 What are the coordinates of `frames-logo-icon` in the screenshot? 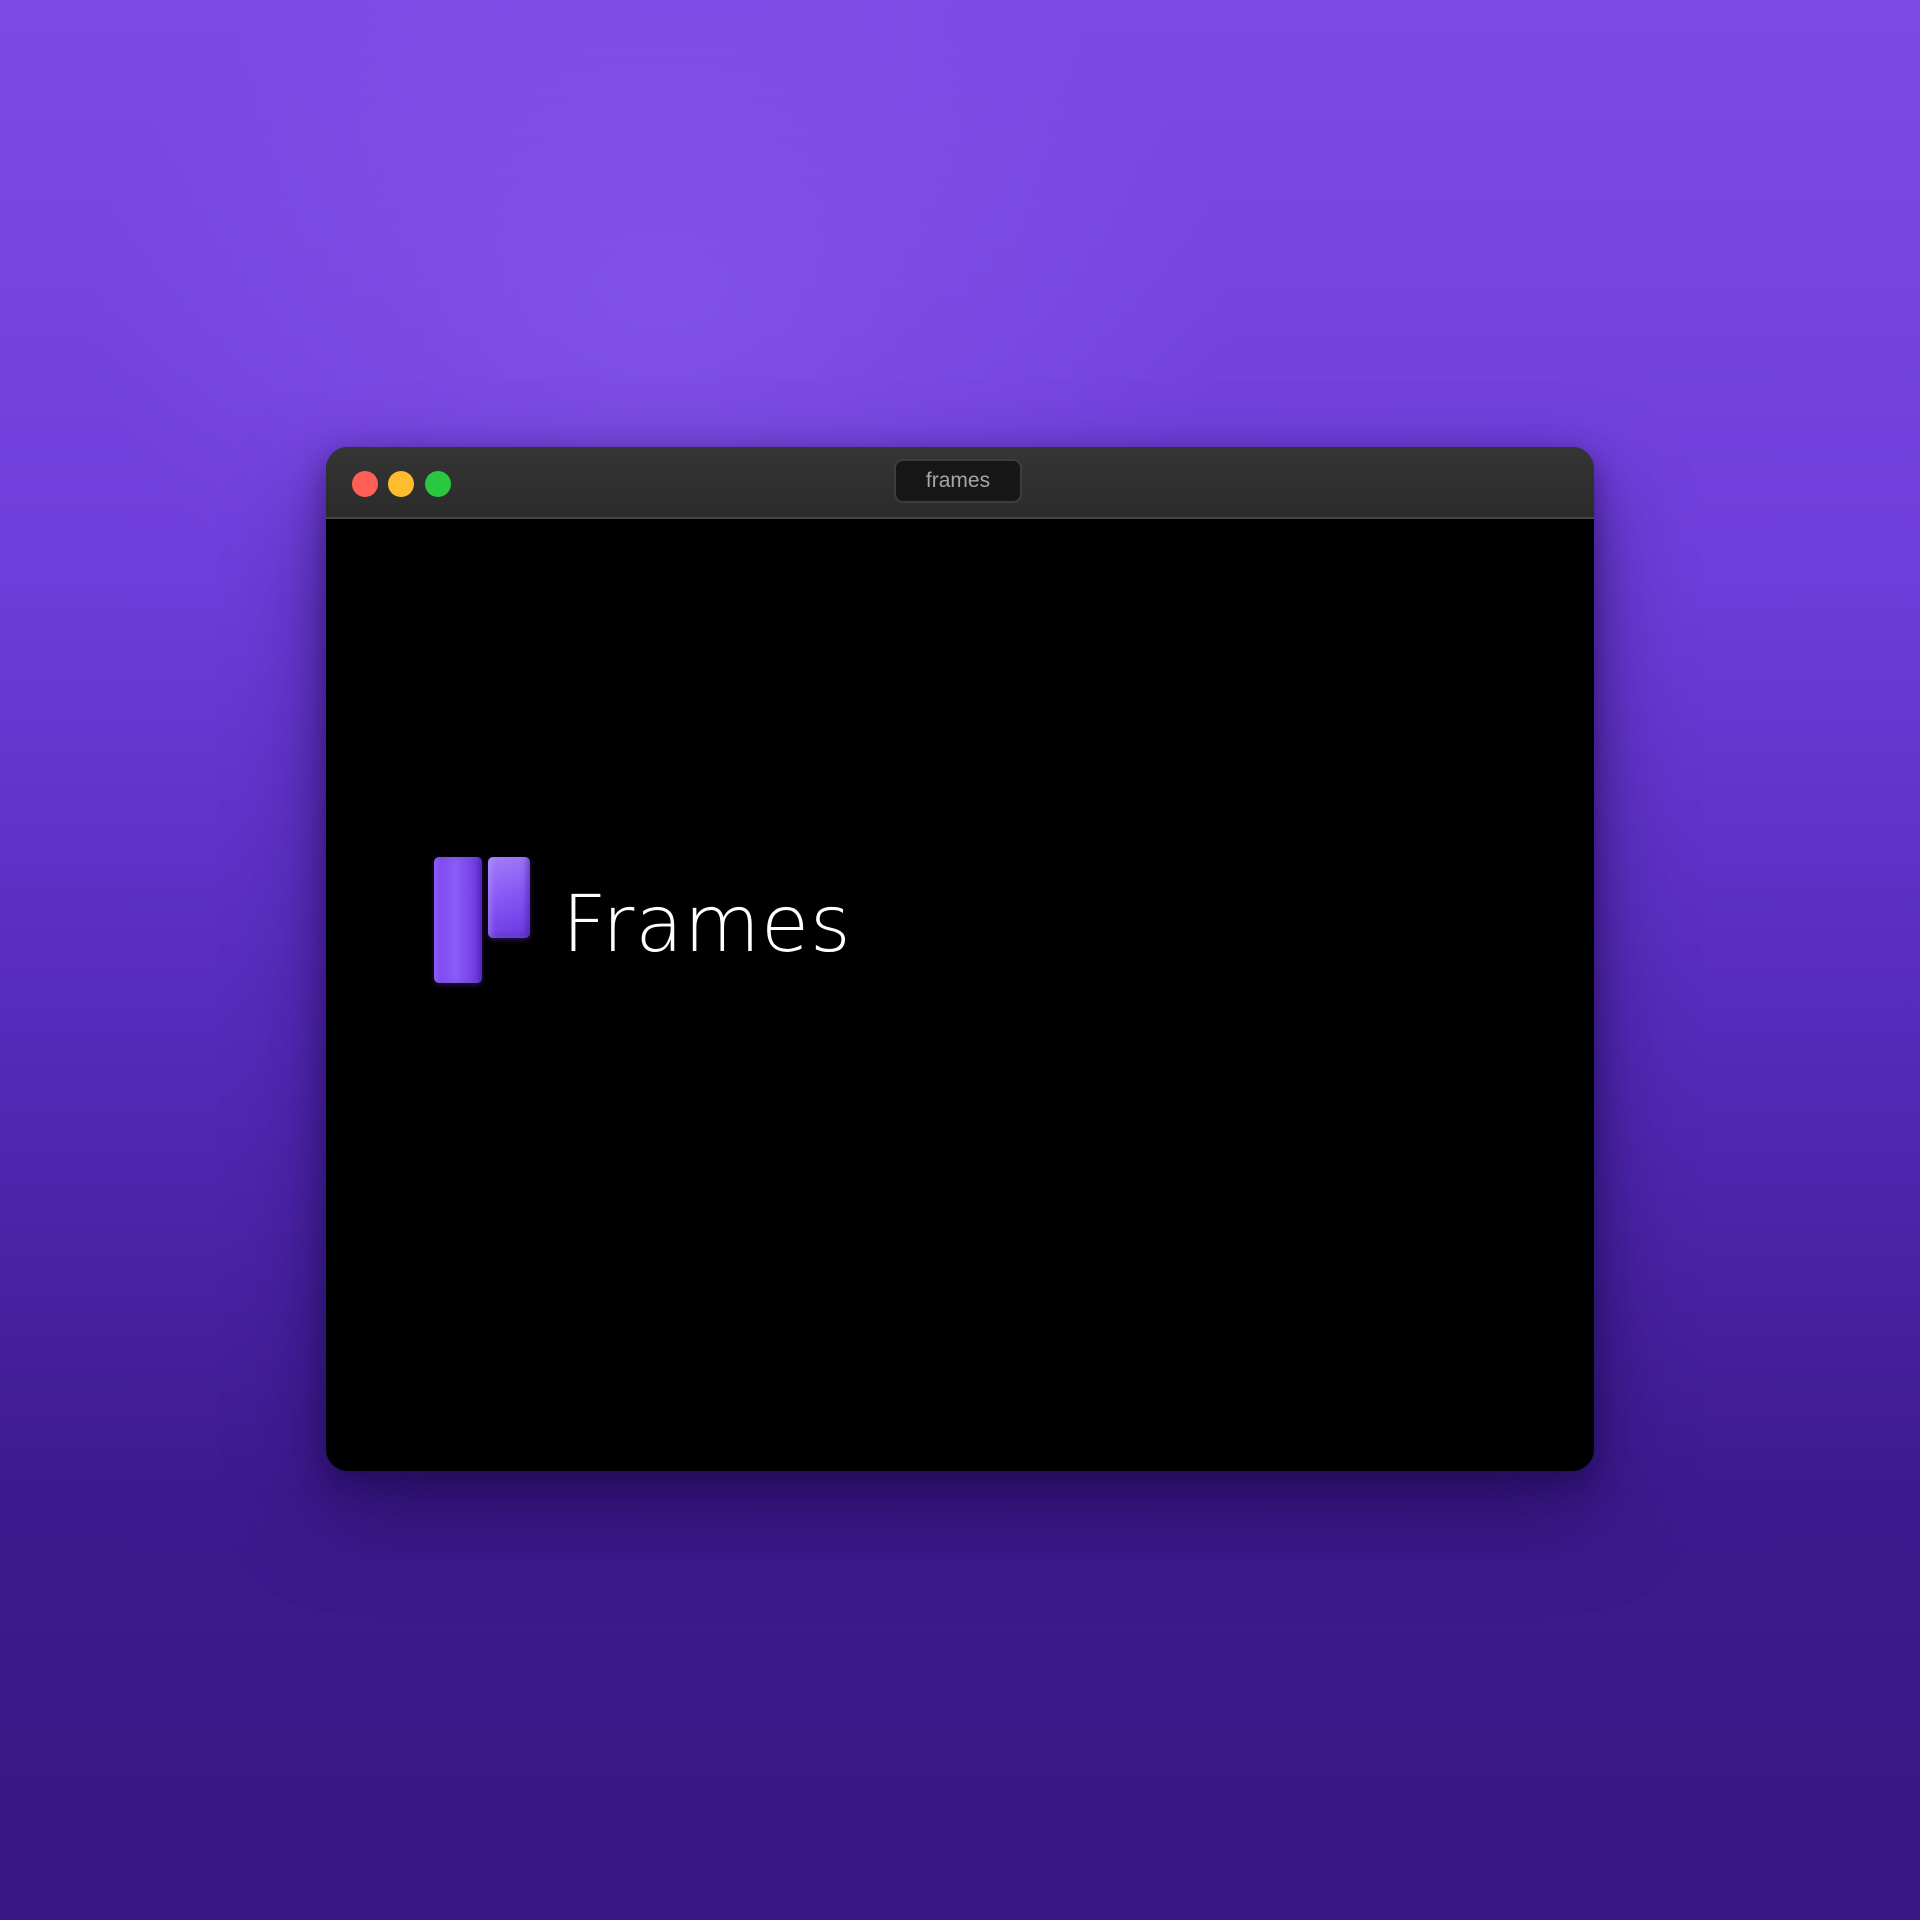 It's located at (484, 924).